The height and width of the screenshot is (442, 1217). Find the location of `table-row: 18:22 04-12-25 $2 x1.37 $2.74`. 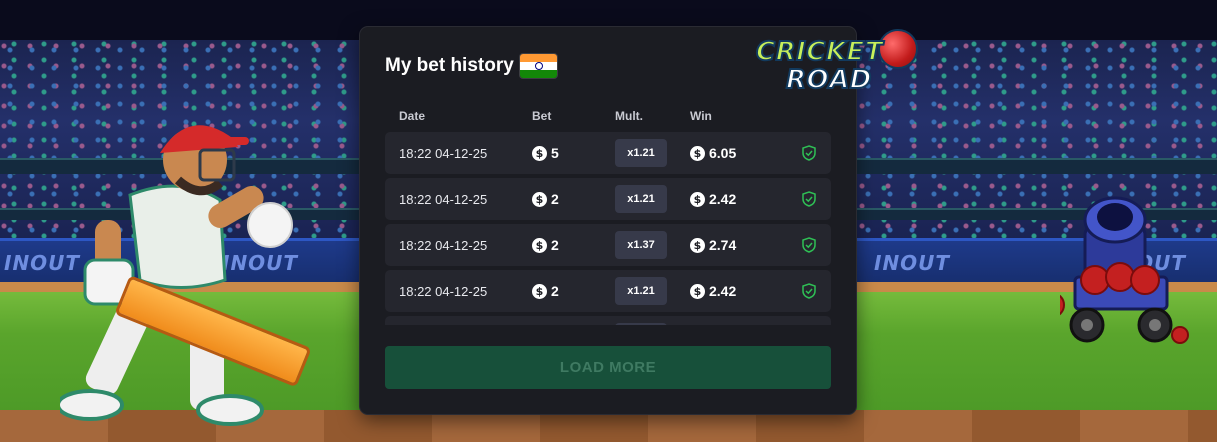

table-row: 18:22 04-12-25 $2 x1.37 $2.74 is located at coordinates (608, 245).